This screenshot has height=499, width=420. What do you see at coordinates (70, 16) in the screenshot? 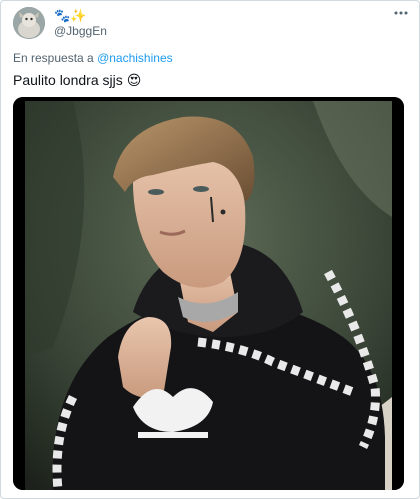
I see `display-name: 🐾✨` at bounding box center [70, 16].